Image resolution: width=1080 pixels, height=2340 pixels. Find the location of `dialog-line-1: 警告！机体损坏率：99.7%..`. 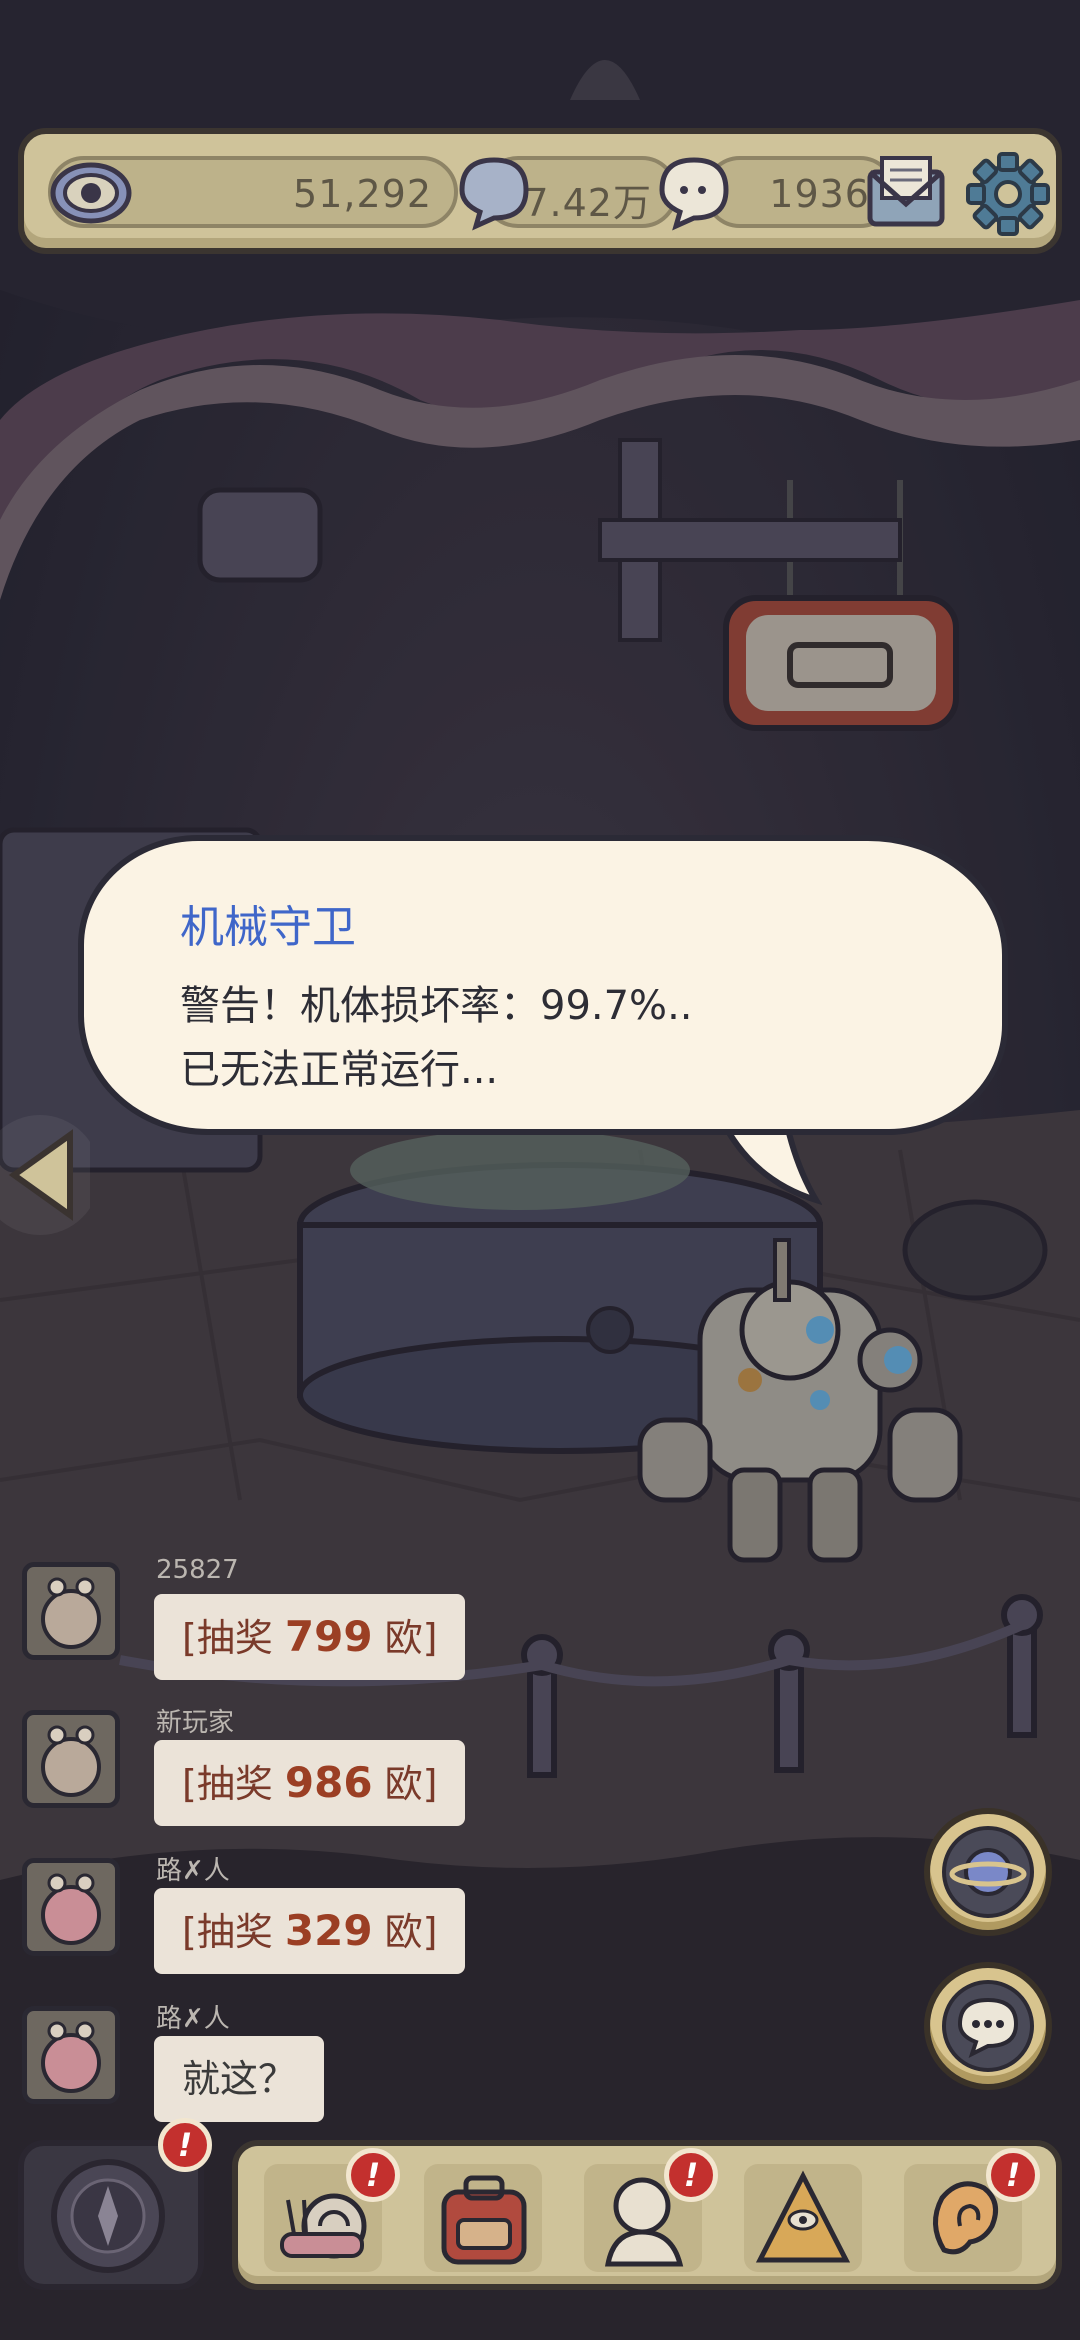

dialog-line-1: 警告！机体损坏率：99.7%.. is located at coordinates (436, 1006).